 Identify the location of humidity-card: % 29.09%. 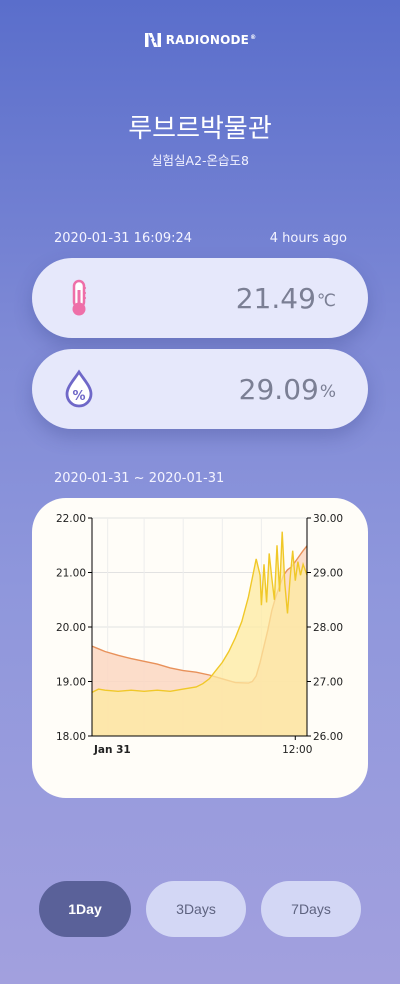
(200, 389).